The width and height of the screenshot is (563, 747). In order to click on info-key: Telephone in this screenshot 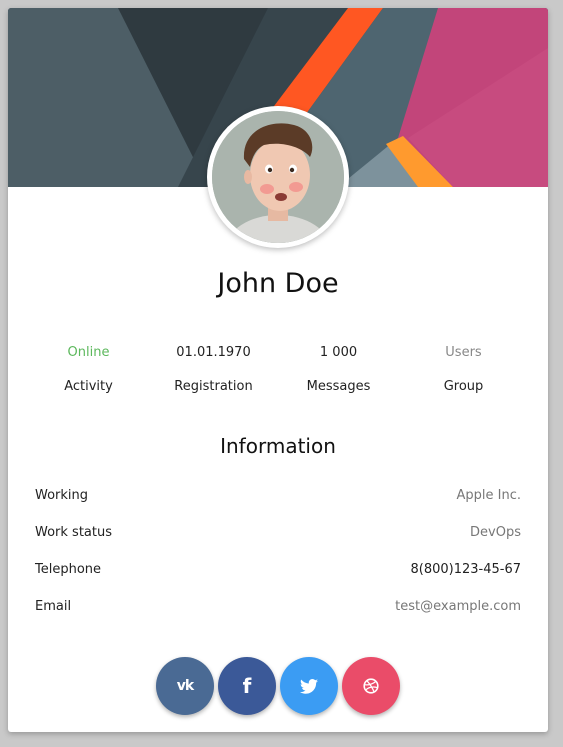, I will do `click(68, 569)`.